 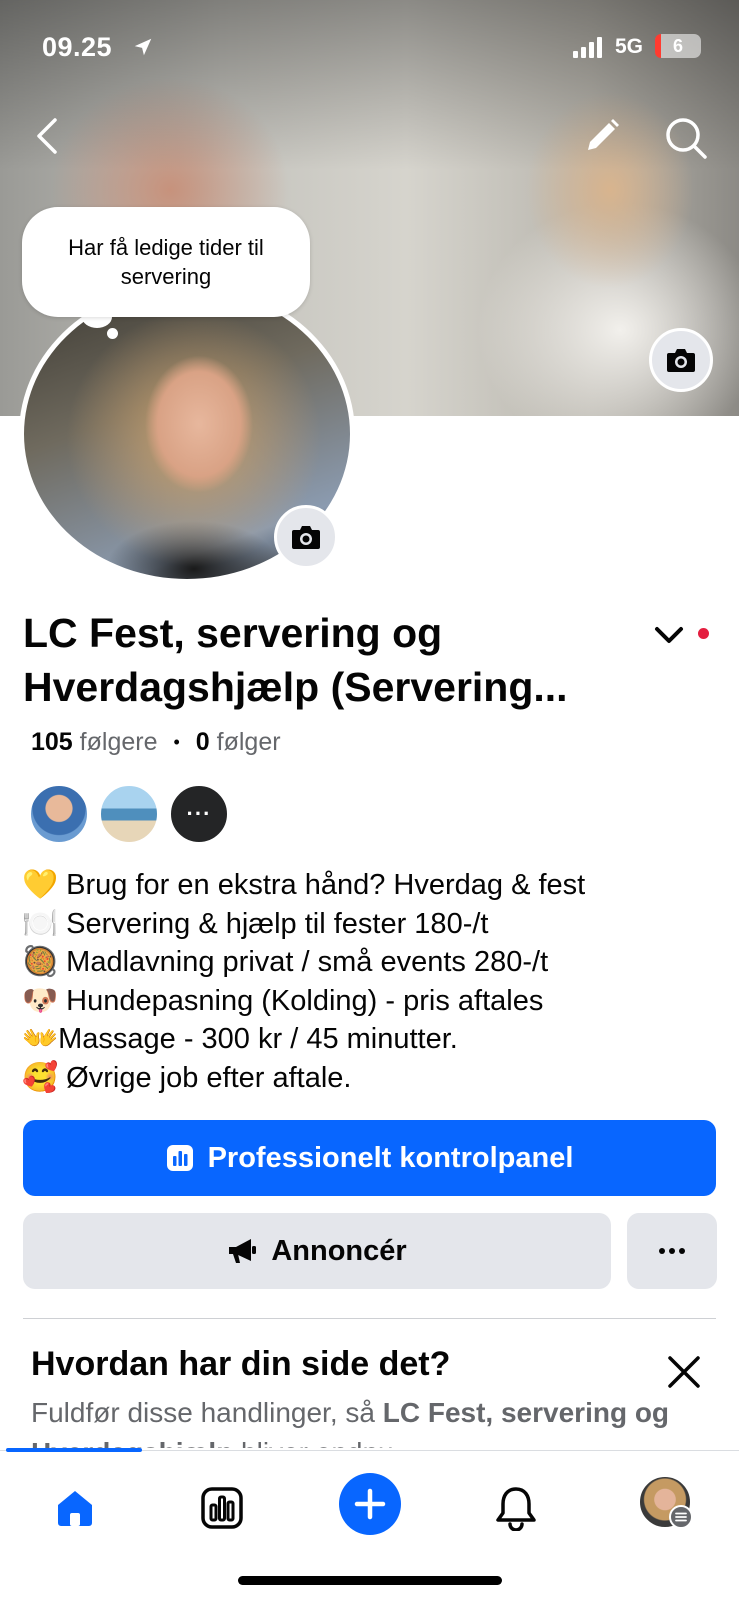 I want to click on plate-icon: 🍽️, so click(x=40, y=923).